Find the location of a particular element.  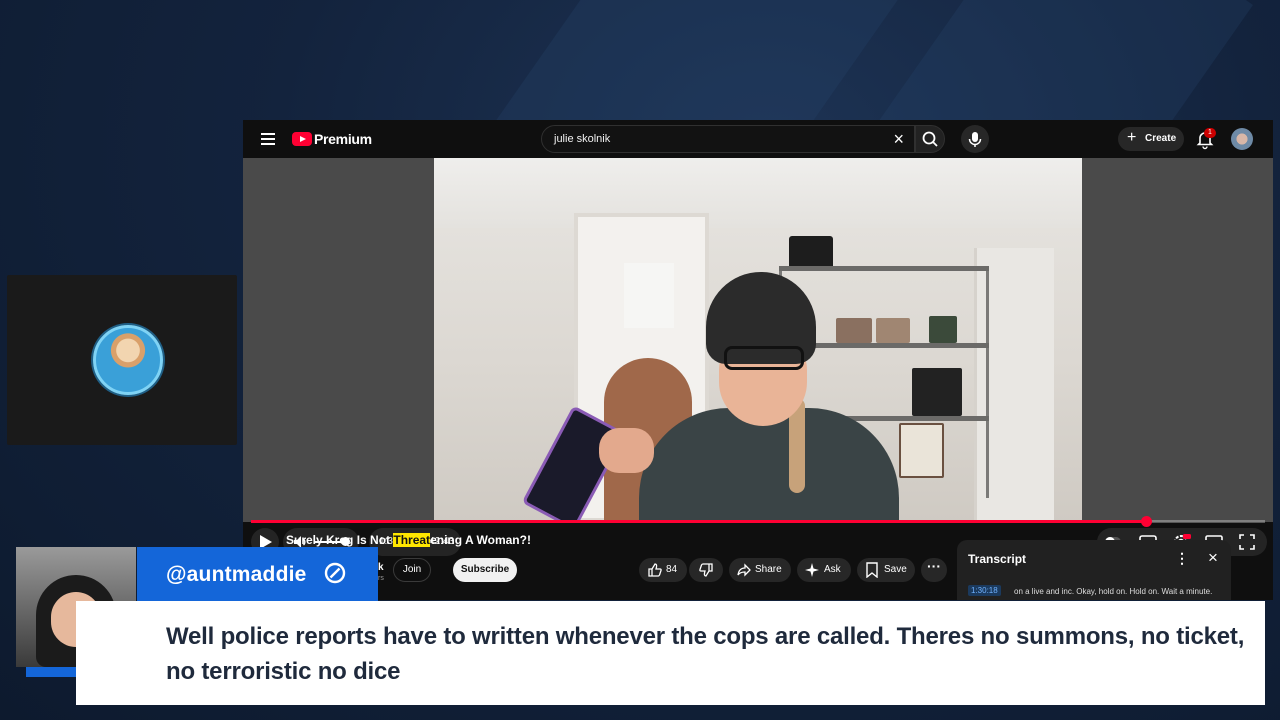

ask-button: Ask is located at coordinates (824, 570).